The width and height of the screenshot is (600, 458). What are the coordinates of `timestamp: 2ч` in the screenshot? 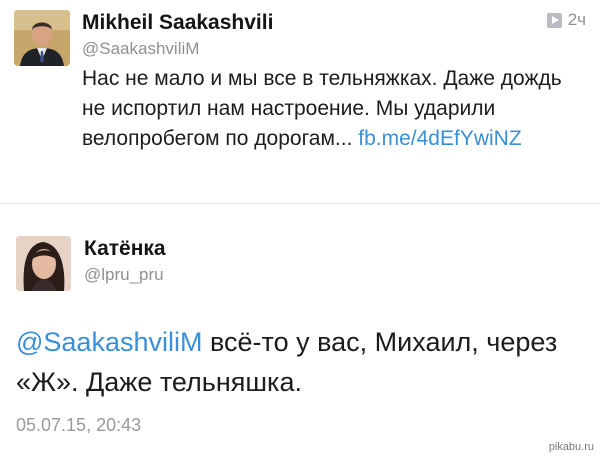 It's located at (576, 19).